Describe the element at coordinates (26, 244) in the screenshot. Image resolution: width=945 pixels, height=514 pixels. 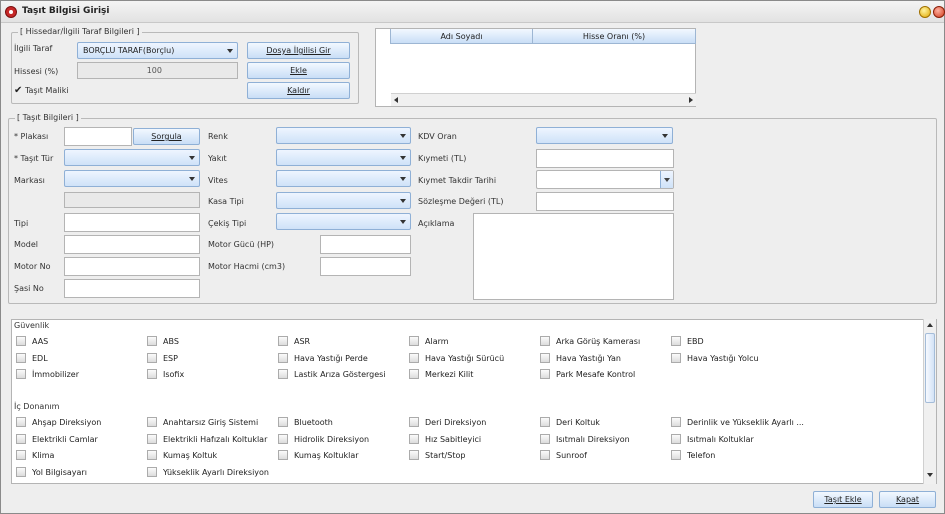
I see `model-label: Model` at that location.